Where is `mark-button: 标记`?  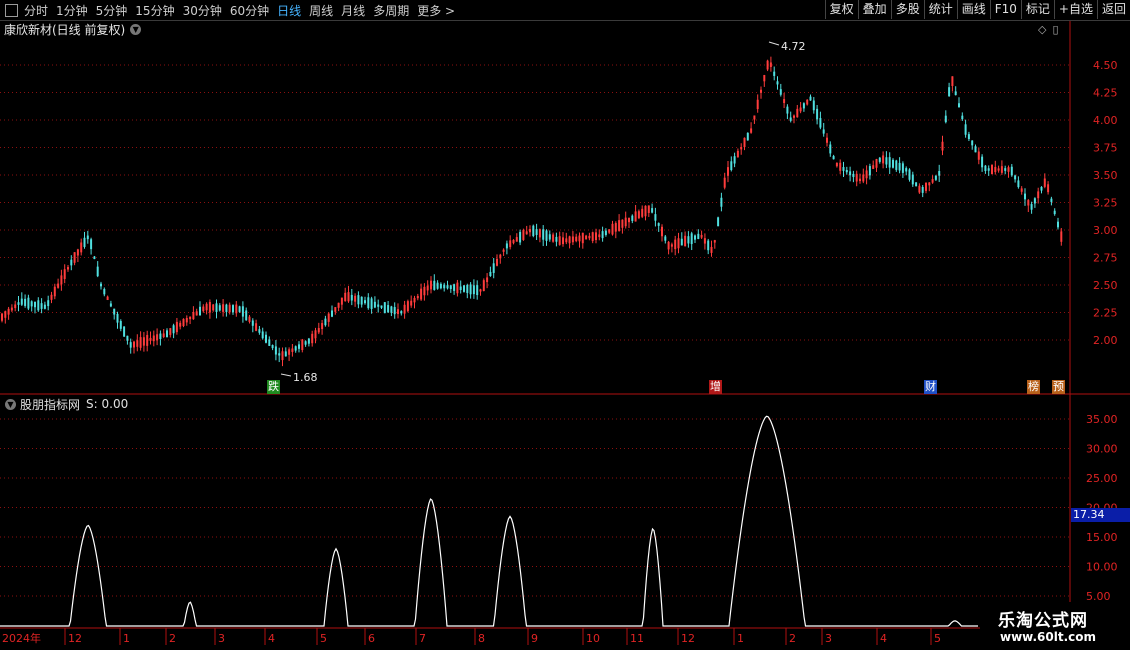 mark-button: 标记 is located at coordinates (1037, 9).